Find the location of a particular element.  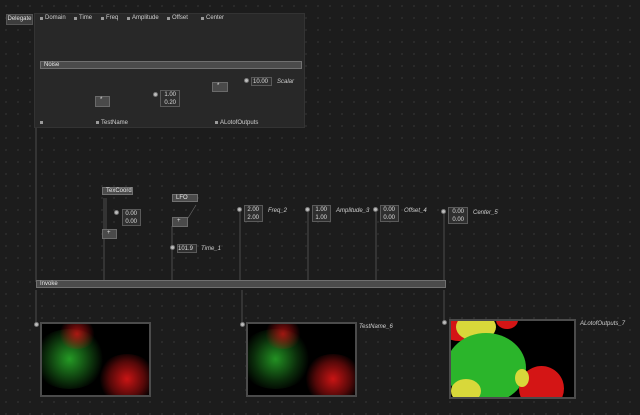

time-1-label: Time_1 is located at coordinates (211, 249).